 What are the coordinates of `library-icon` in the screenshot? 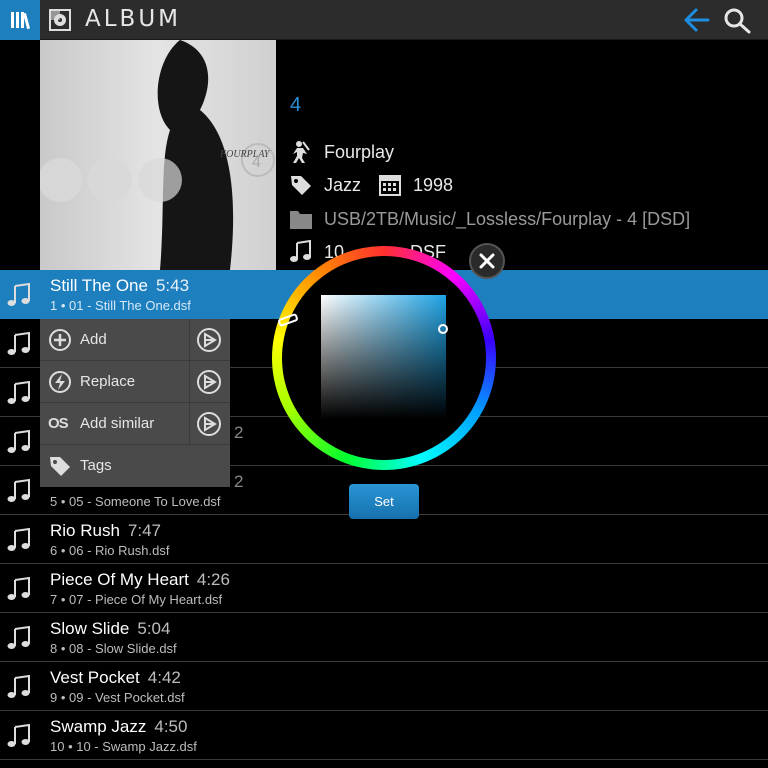 It's located at (21, 21).